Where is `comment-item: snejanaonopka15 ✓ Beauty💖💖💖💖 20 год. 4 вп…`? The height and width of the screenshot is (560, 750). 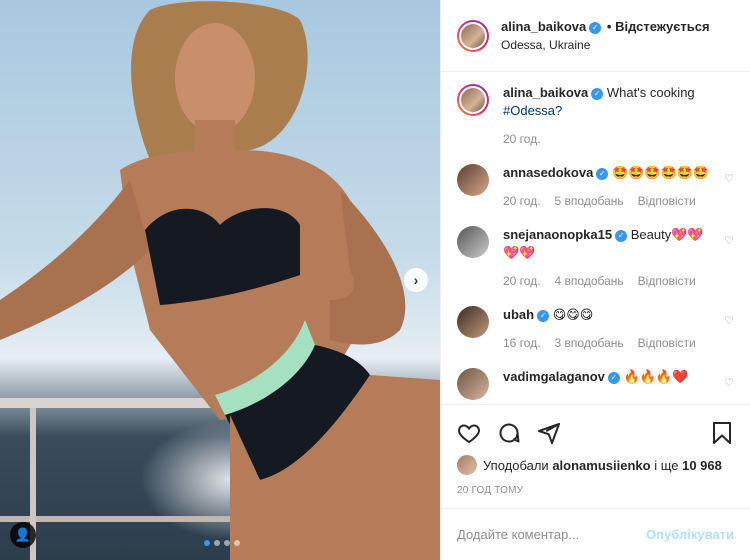
comment-item: snejanaonopka15 ✓ Beauty💖💖💖💖 20 год. 4 вп… is located at coordinates (595, 258).